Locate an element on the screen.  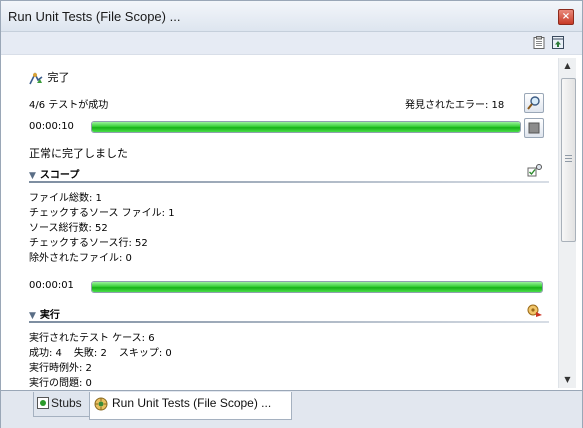
clipboard-icon is located at coordinates (539, 42).